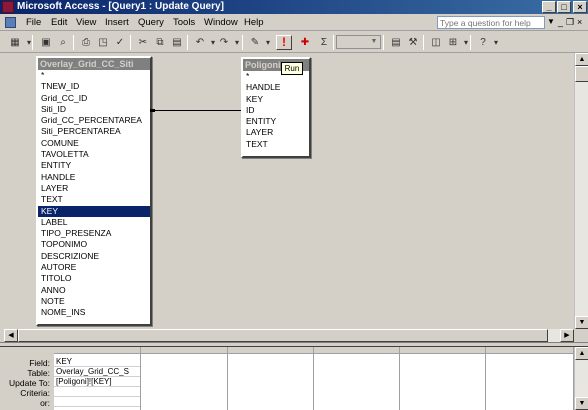 The height and width of the screenshot is (410, 588). I want to click on print-preview-icon: ◳, so click(103, 42).